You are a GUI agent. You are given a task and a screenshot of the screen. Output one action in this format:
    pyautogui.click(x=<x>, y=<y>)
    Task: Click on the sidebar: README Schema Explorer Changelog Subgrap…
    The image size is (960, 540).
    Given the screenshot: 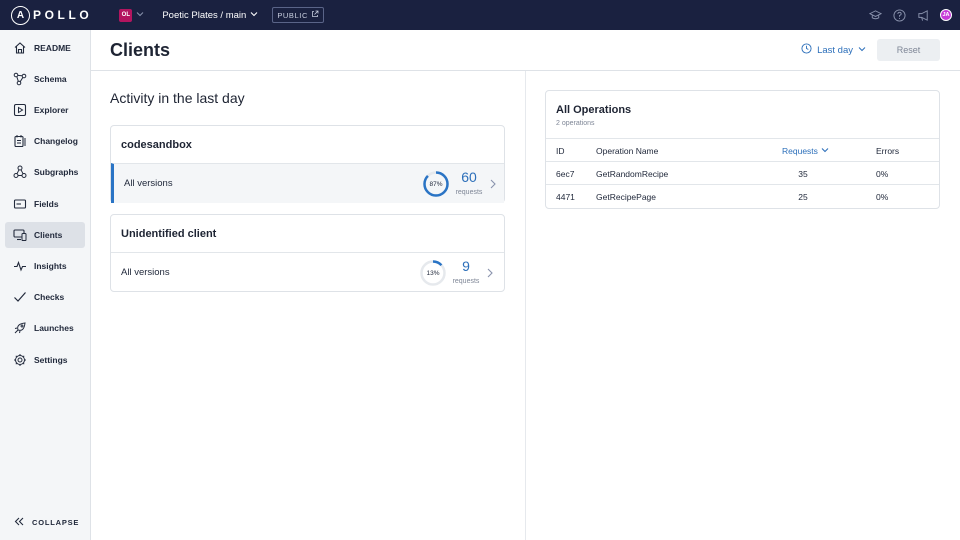 What is the action you would take?
    pyautogui.click(x=45, y=285)
    